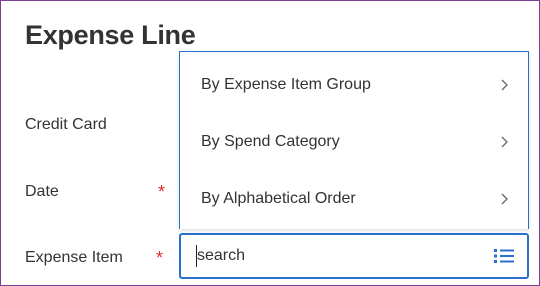  I want to click on list-icon, so click(504, 256).